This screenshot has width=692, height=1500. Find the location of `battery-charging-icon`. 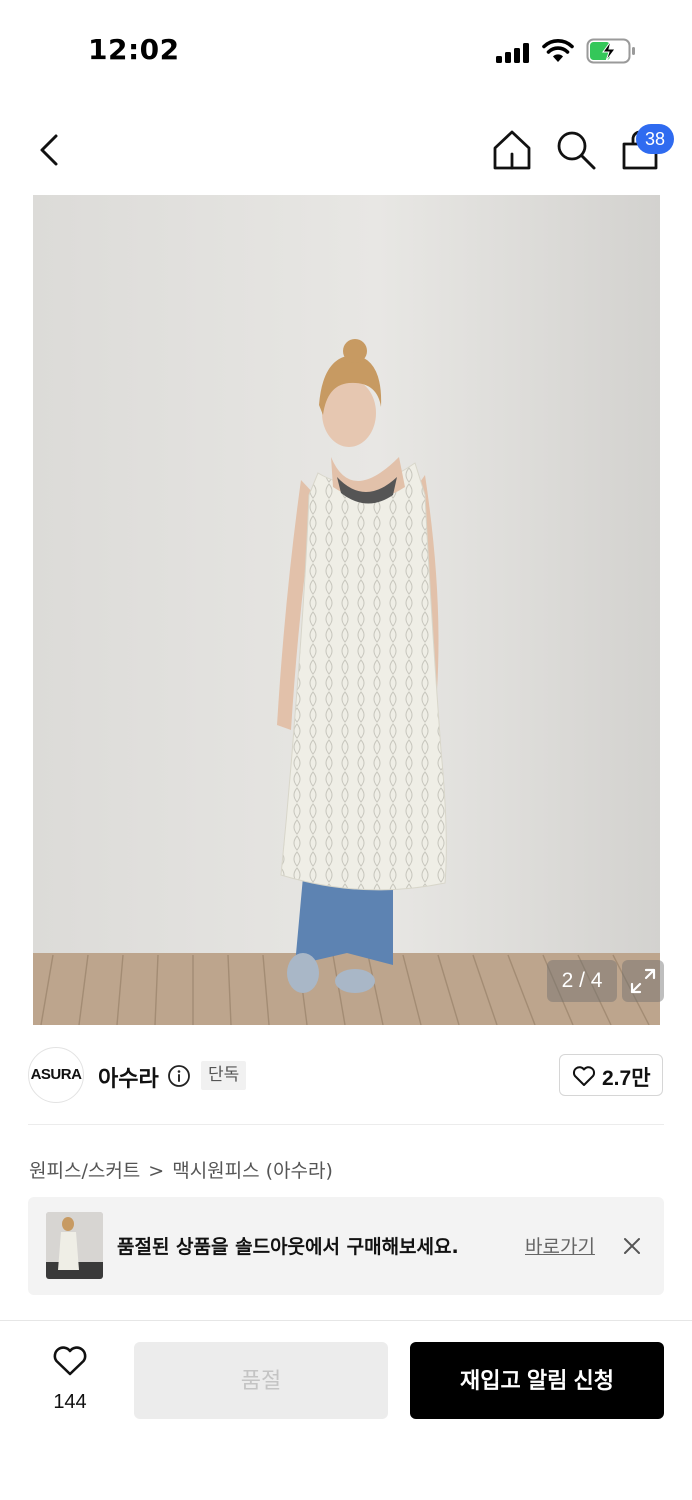

battery-charging-icon is located at coordinates (610, 51).